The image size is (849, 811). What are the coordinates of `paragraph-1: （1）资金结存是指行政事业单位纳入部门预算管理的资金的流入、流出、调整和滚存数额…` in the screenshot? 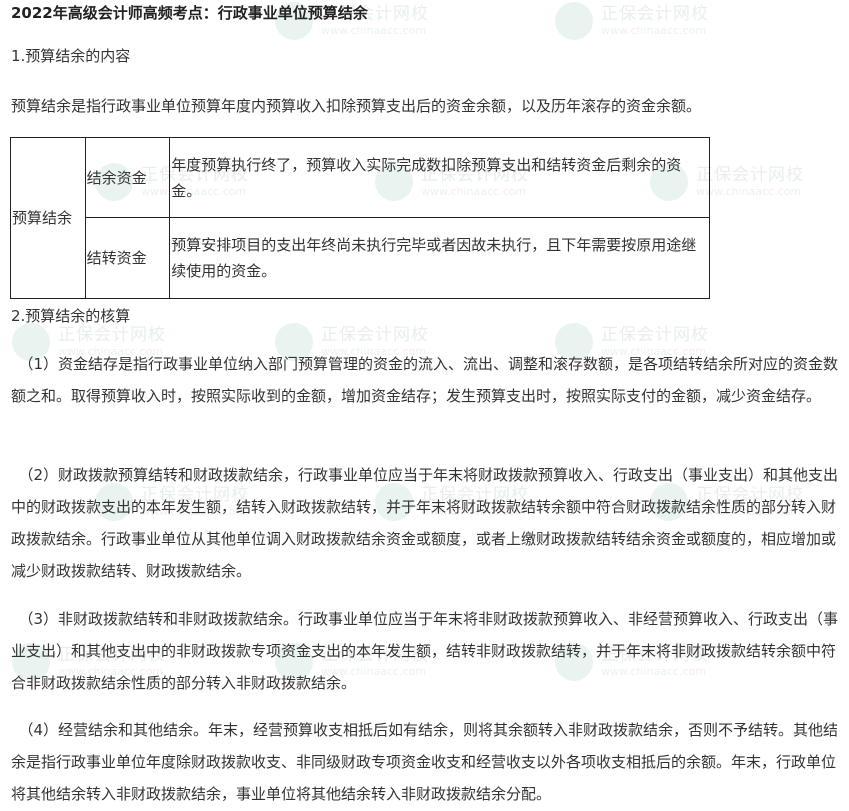 It's located at (425, 380).